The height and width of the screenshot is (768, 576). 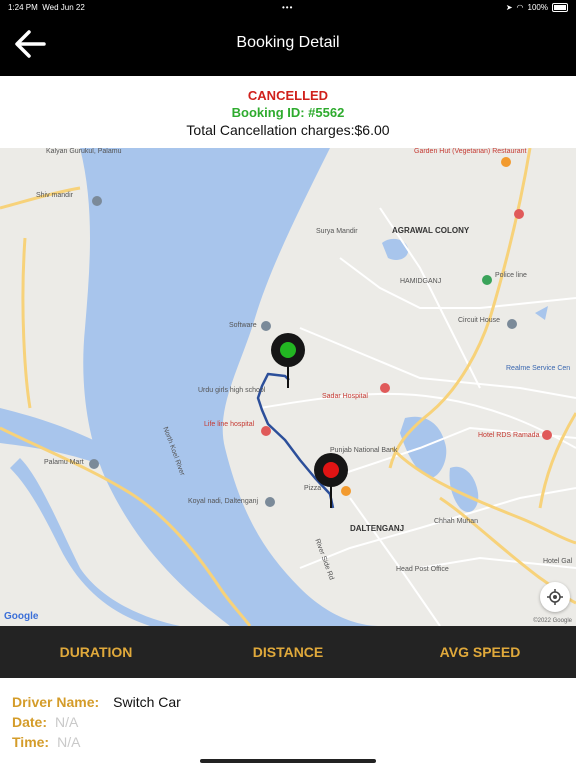 What do you see at coordinates (232, 390) in the screenshot?
I see `map-label-urdu: Urdu girls high school` at bounding box center [232, 390].